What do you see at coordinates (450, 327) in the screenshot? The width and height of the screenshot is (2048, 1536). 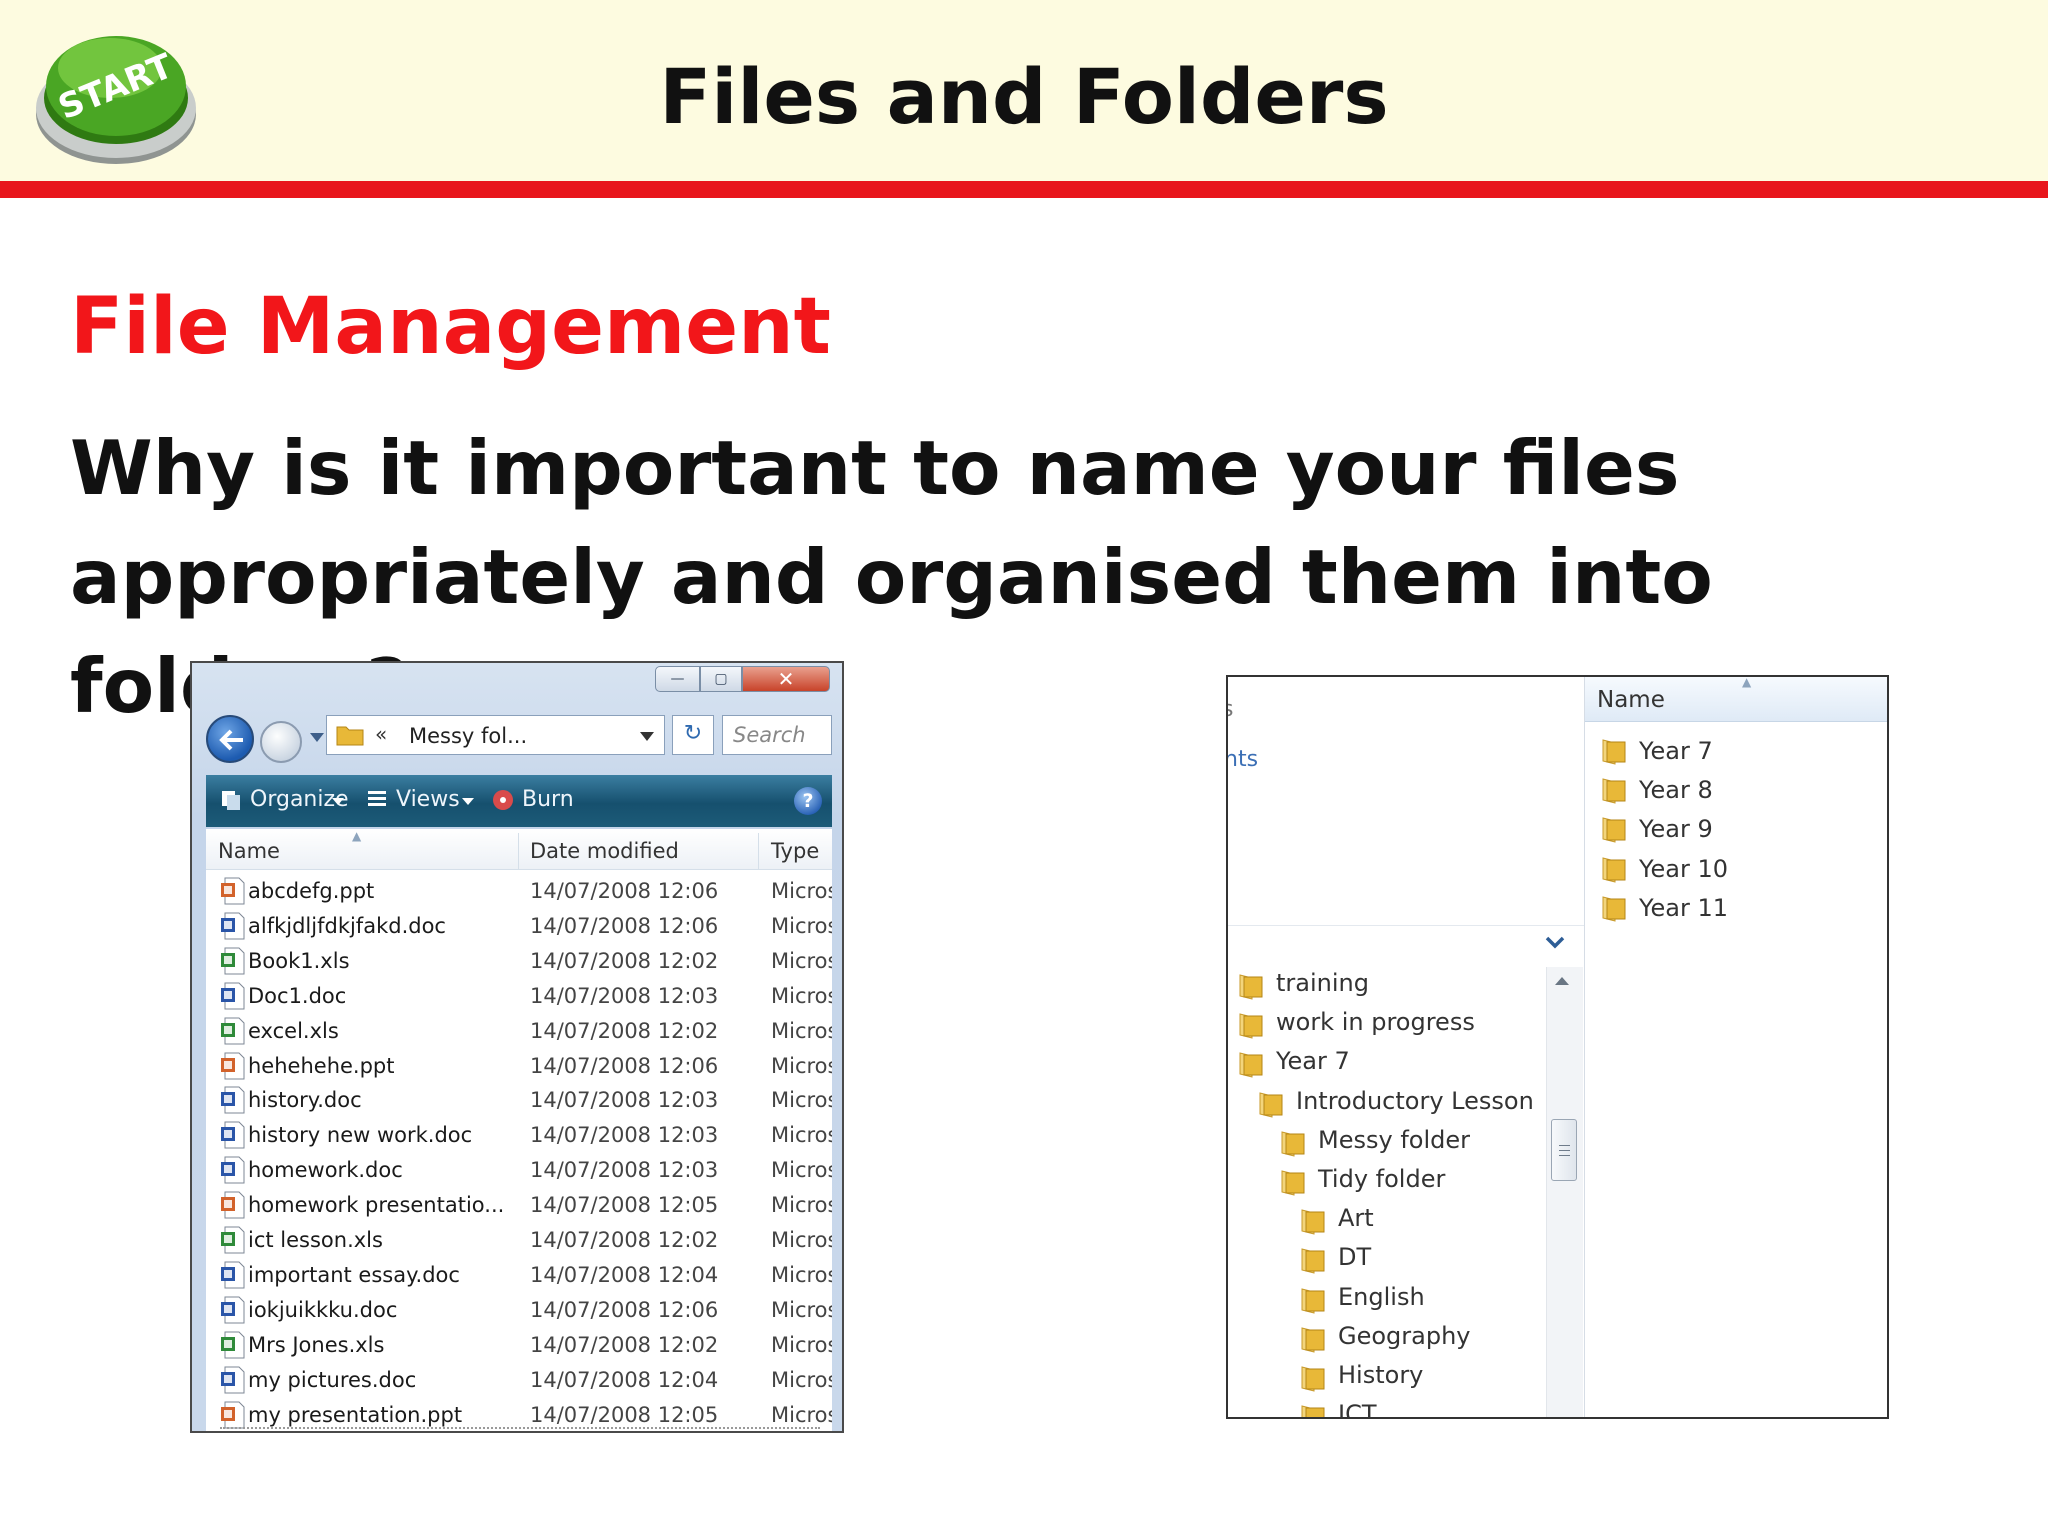 I see `section-subtitle: File Management` at bounding box center [450, 327].